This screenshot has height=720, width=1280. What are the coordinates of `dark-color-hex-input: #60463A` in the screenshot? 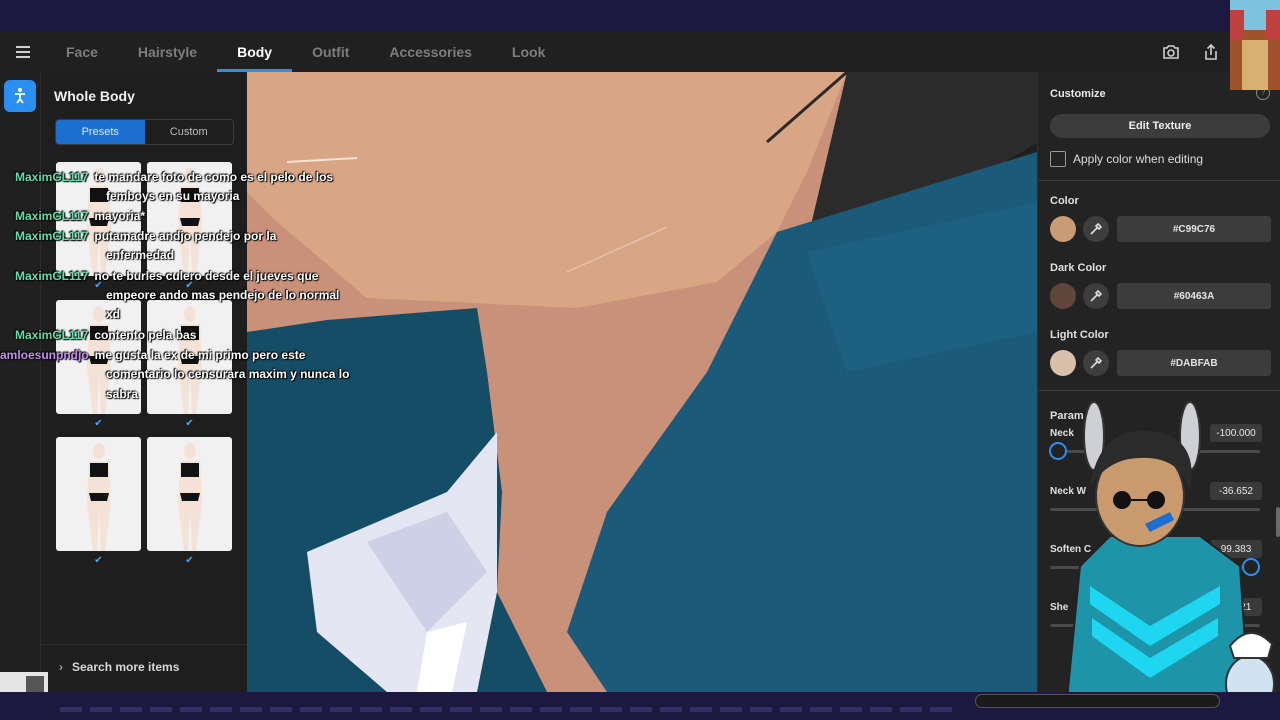 It's located at (1194, 296).